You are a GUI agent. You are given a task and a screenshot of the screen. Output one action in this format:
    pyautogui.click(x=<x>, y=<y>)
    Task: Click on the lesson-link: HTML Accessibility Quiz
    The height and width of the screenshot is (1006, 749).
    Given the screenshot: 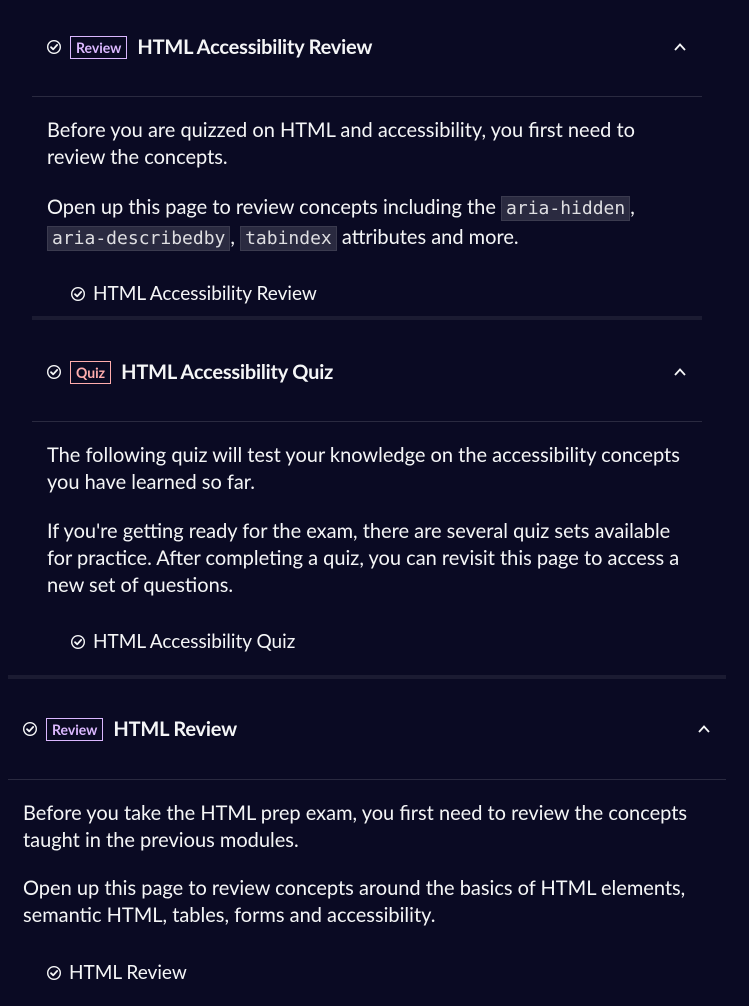 What is the action you would take?
    pyautogui.click(x=183, y=641)
    